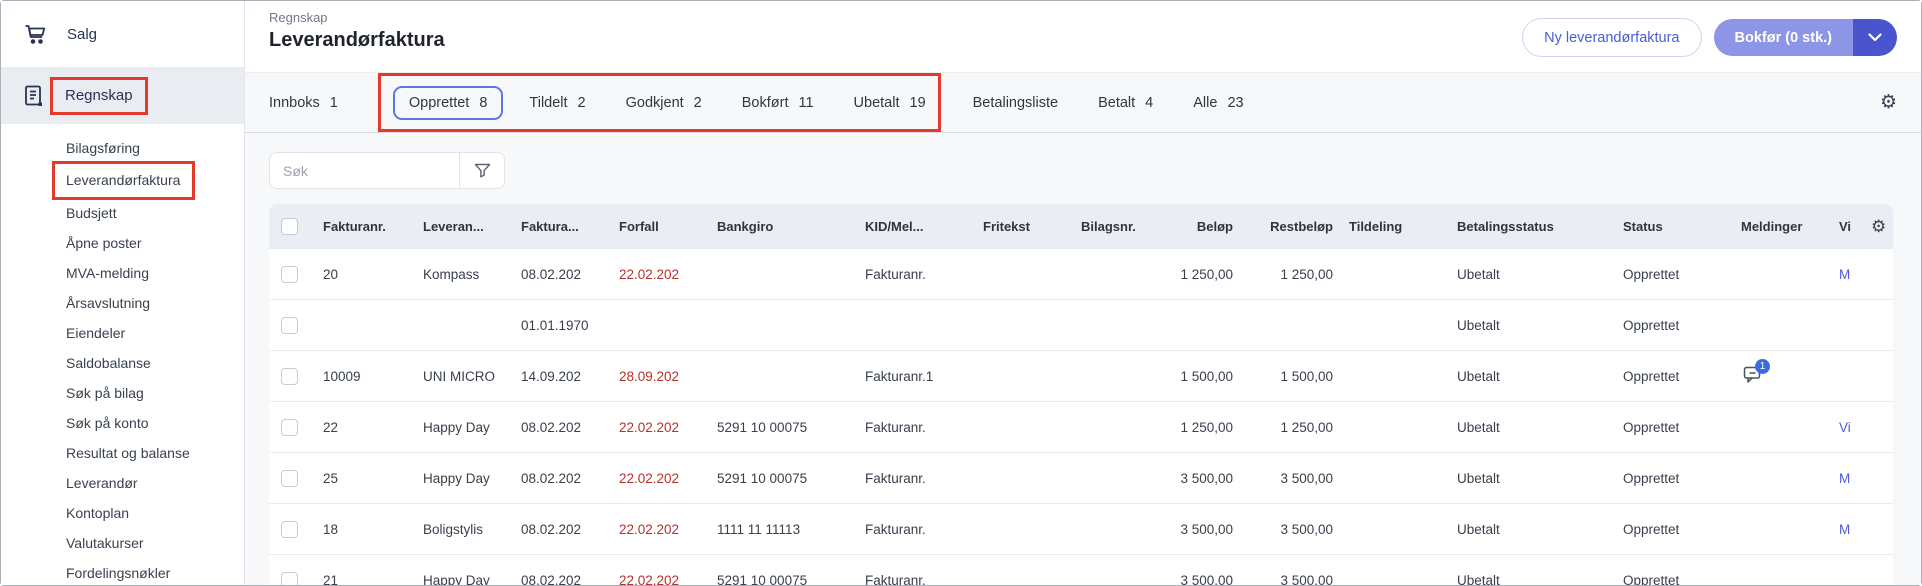 The height and width of the screenshot is (586, 1922). Describe the element at coordinates (1291, 324) in the screenshot. I see `cell-restbelop` at that location.